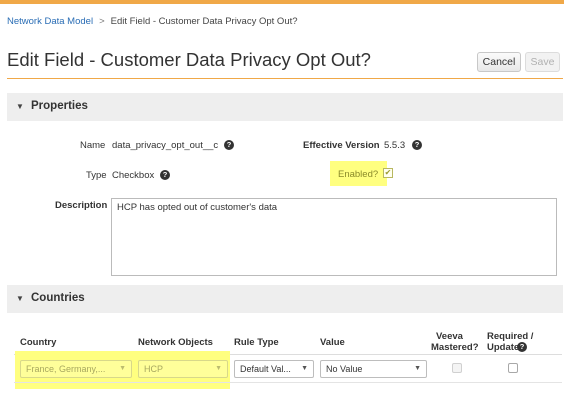  What do you see at coordinates (81, 205) in the screenshot?
I see `description-label: Description` at bounding box center [81, 205].